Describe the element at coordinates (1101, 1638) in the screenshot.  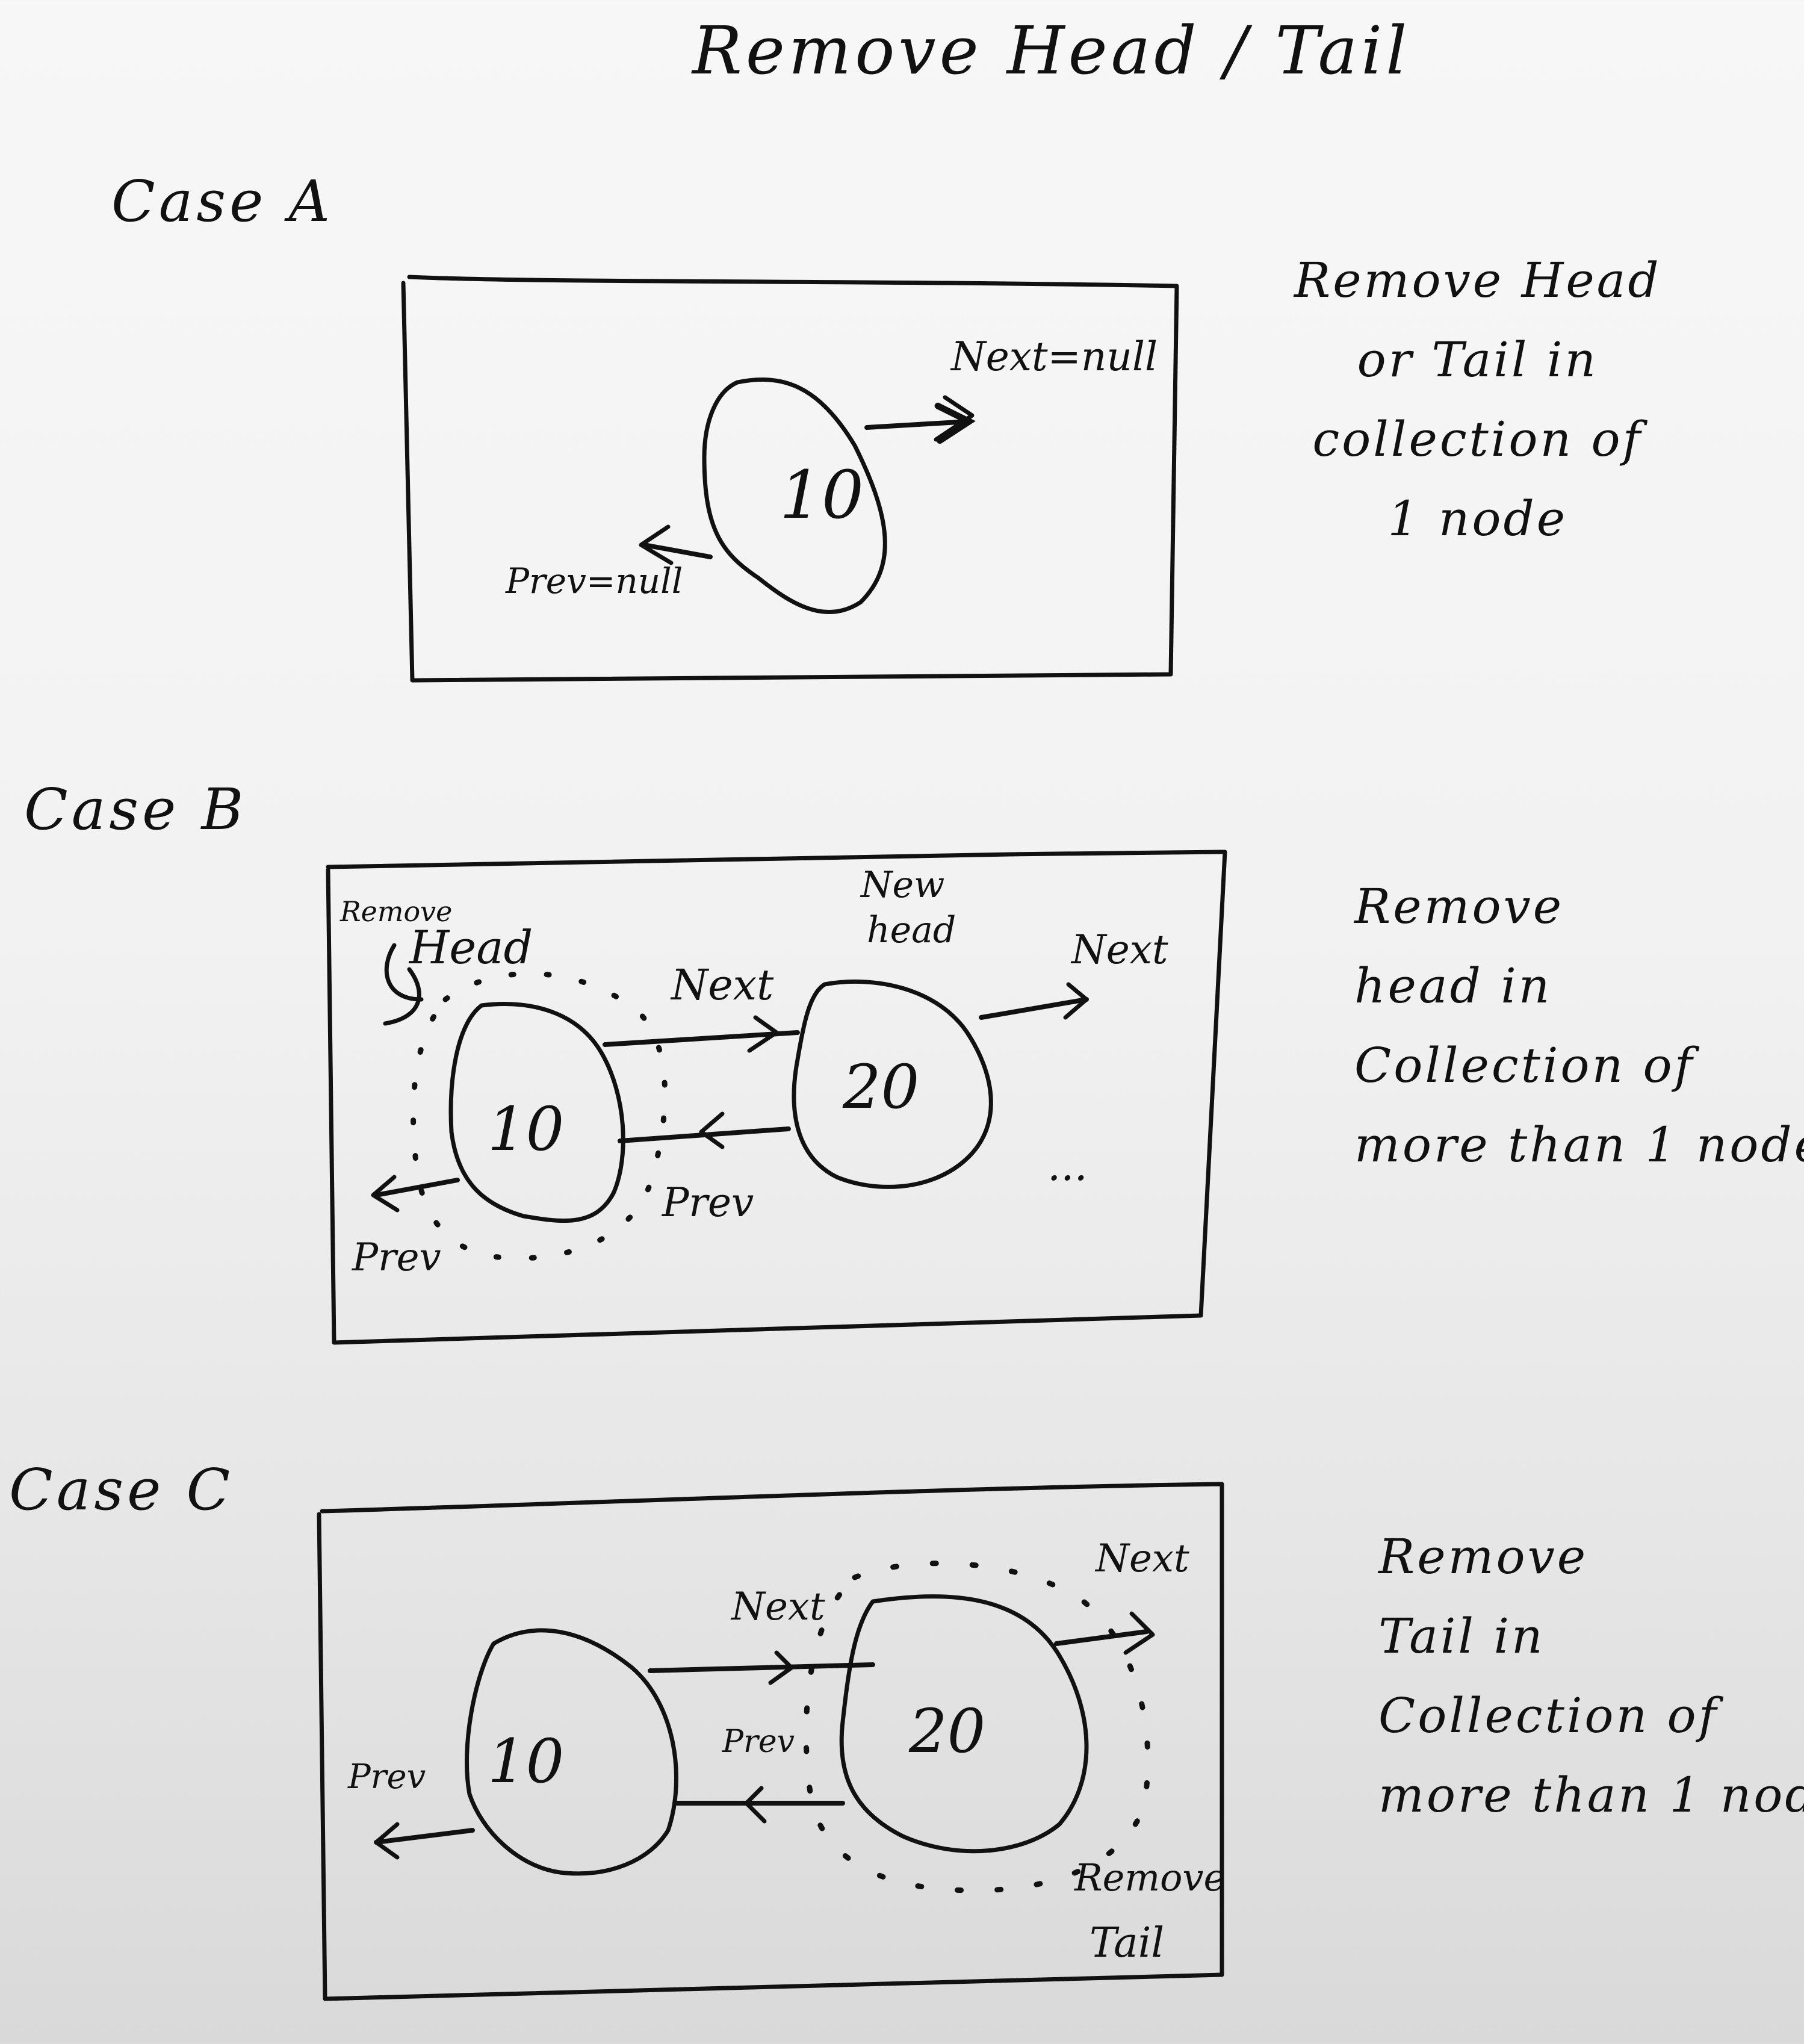
I see `case-c-next-out` at that location.